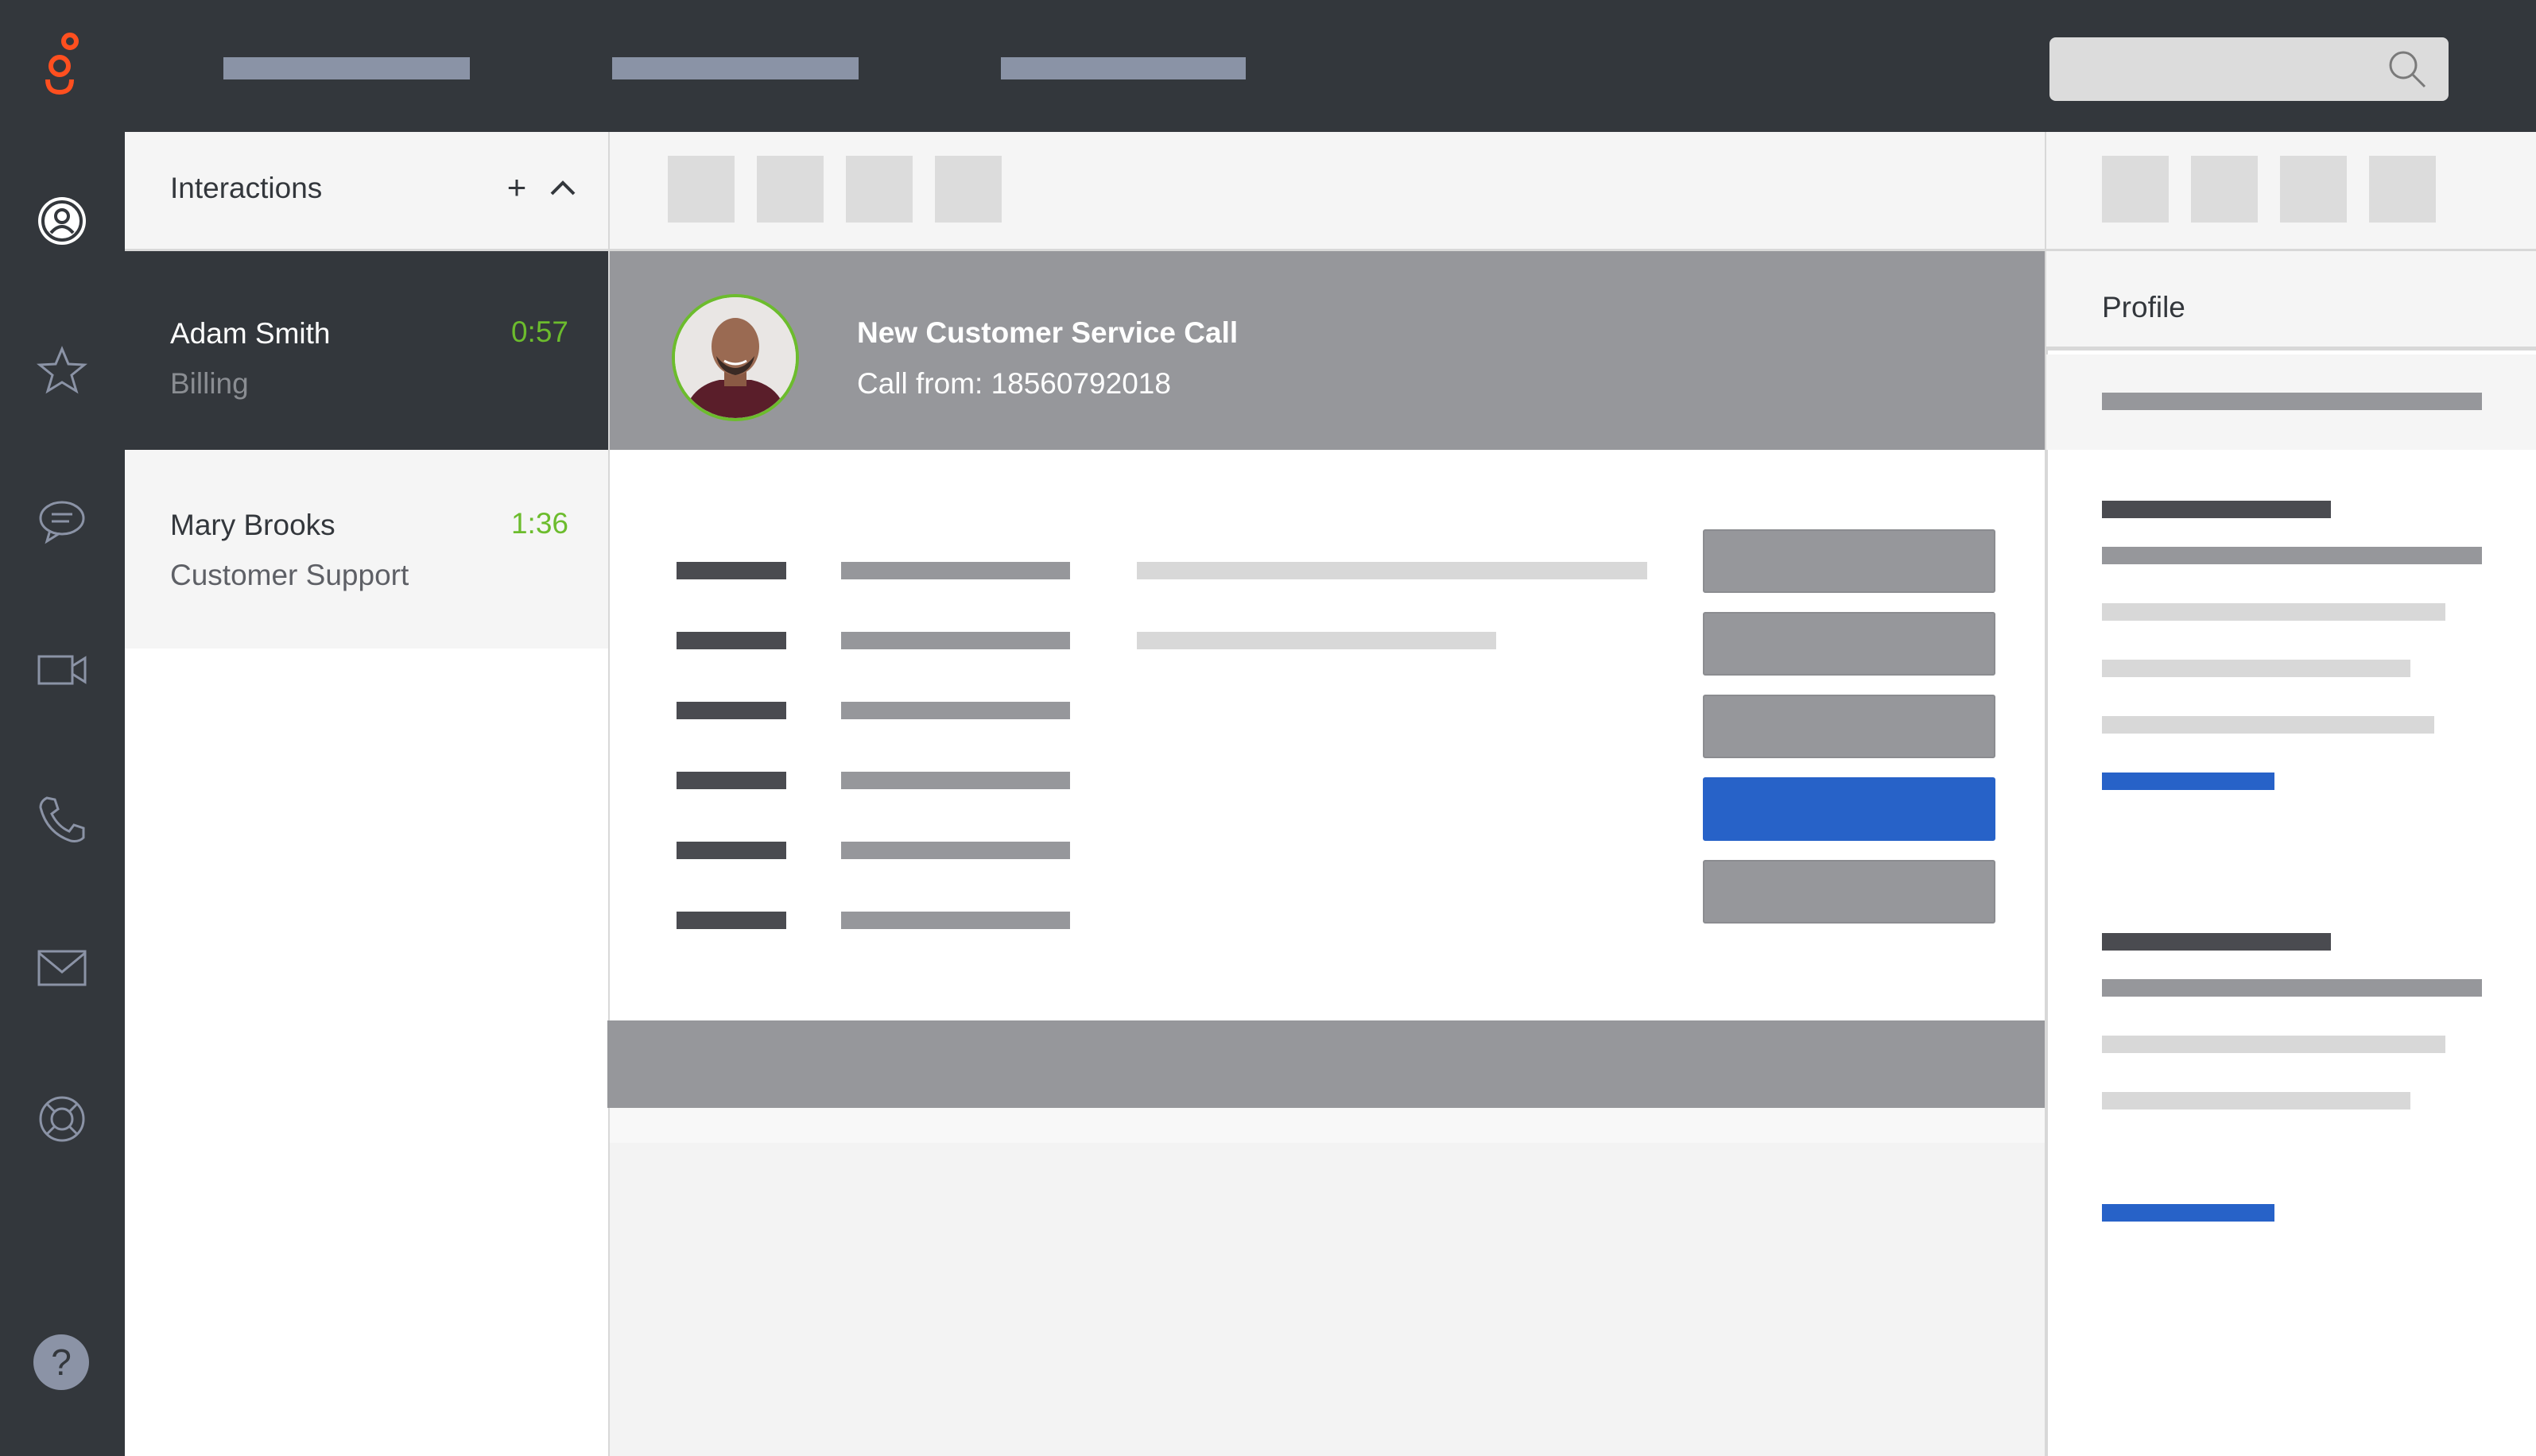  Describe the element at coordinates (62, 370) in the screenshot. I see `star-icon` at that location.